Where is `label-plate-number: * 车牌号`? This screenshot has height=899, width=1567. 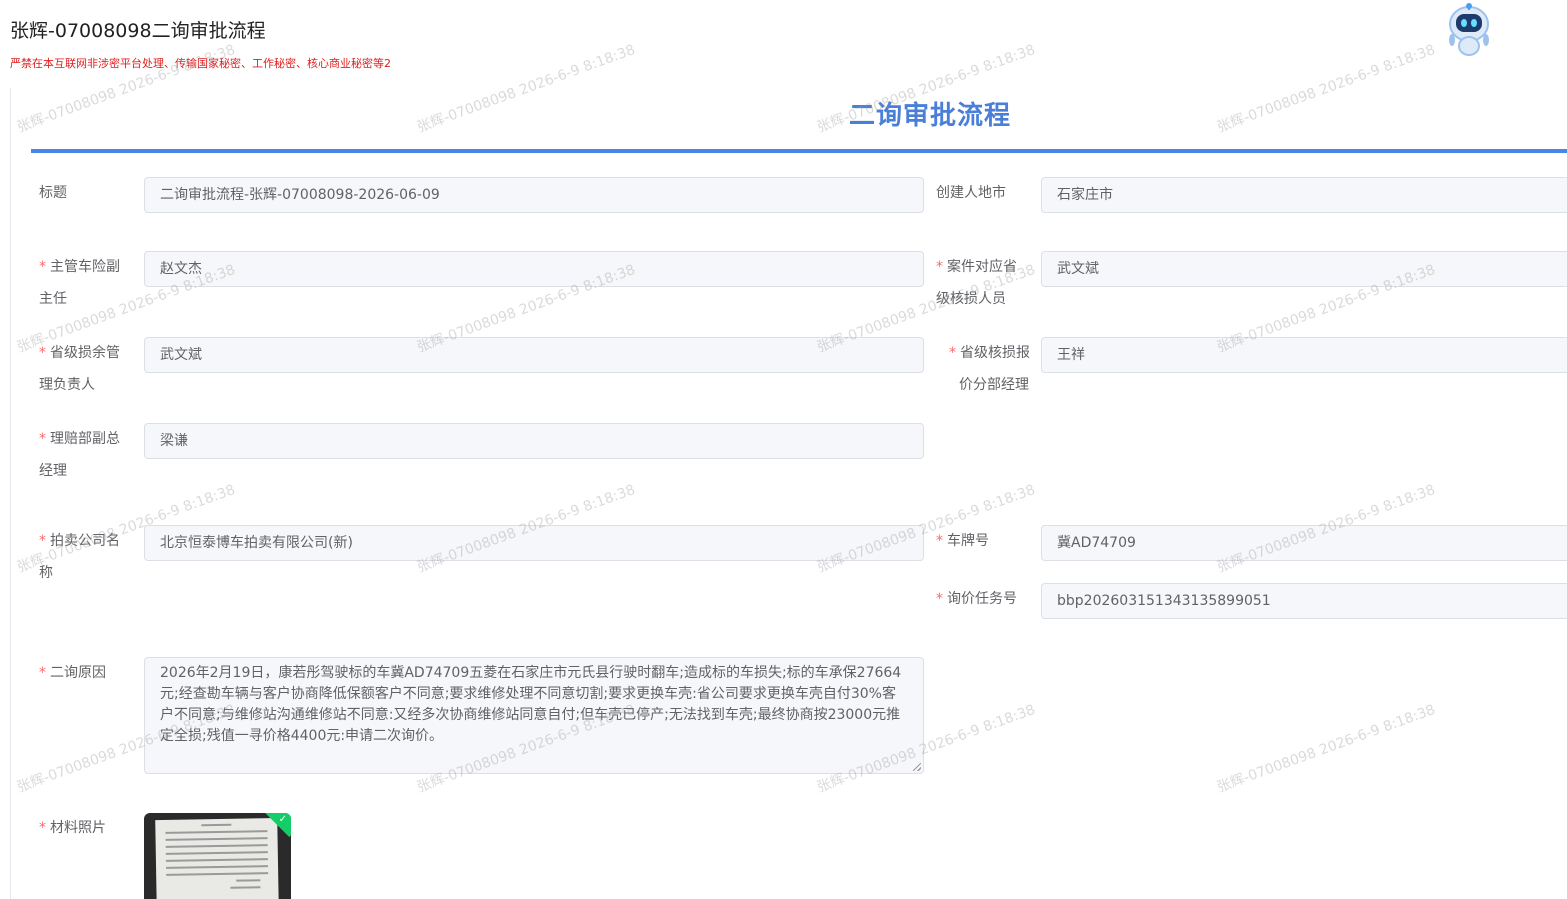 label-plate-number: * 车牌号 is located at coordinates (962, 541).